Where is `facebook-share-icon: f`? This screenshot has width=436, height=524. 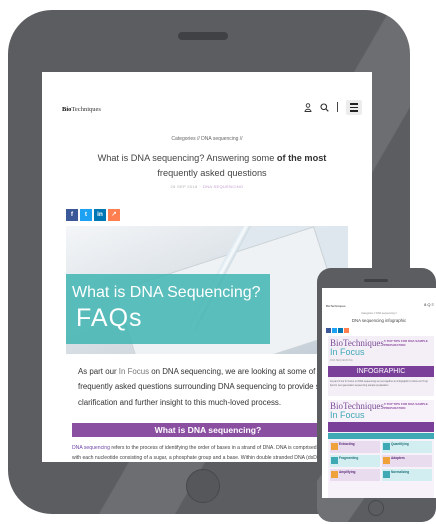 facebook-share-icon: f is located at coordinates (72, 215).